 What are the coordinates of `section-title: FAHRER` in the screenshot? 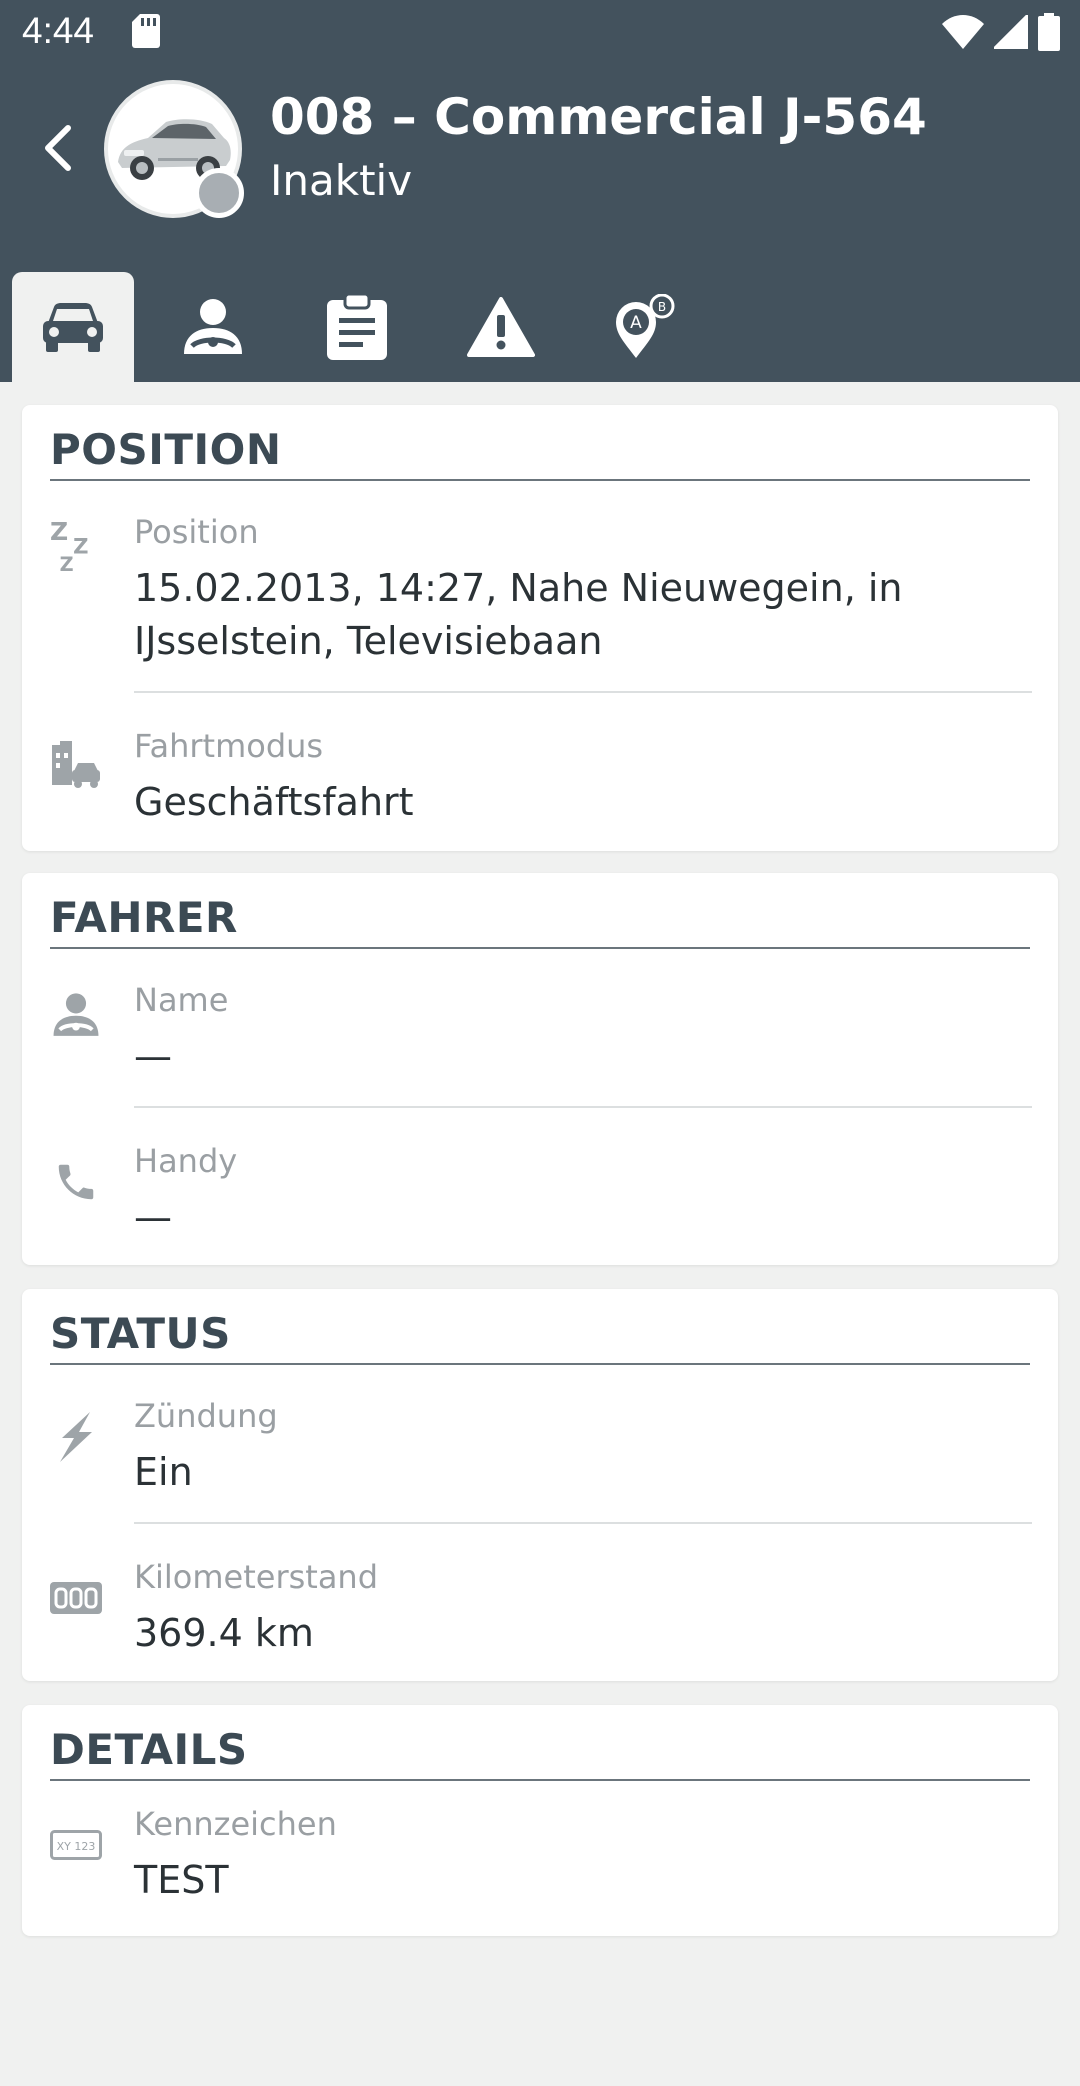 It's located at (144, 917).